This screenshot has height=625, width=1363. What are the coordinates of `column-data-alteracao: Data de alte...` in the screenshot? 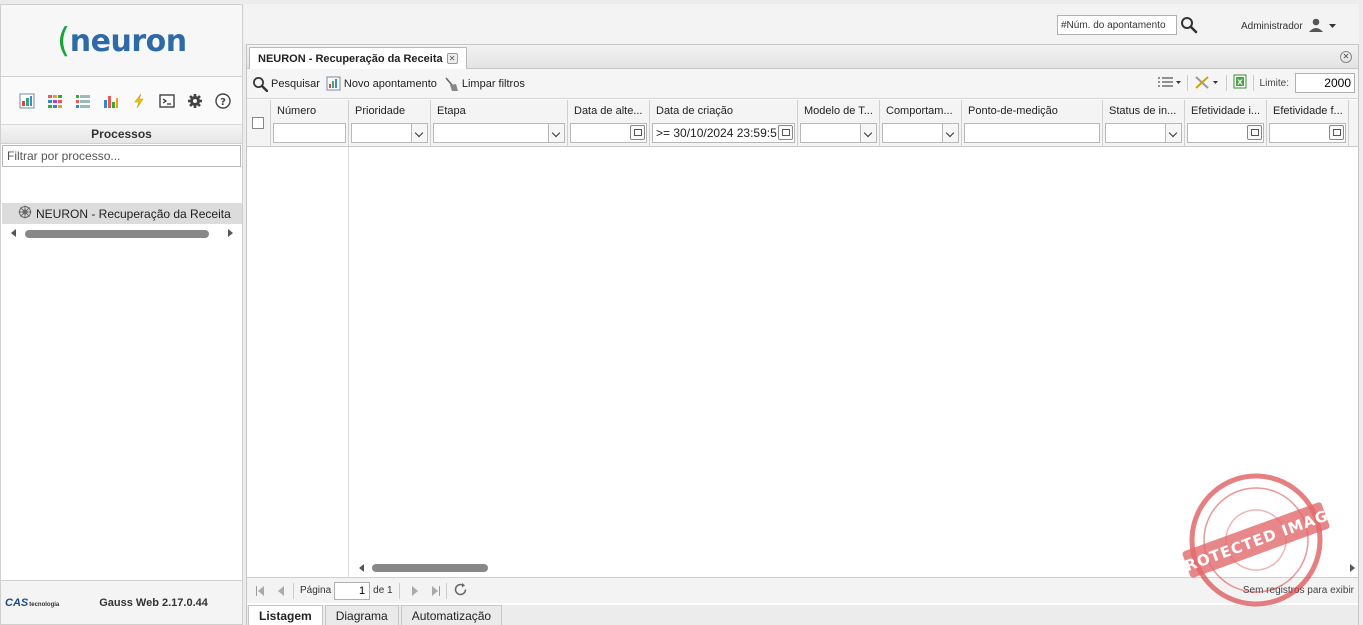 It's located at (609, 123).